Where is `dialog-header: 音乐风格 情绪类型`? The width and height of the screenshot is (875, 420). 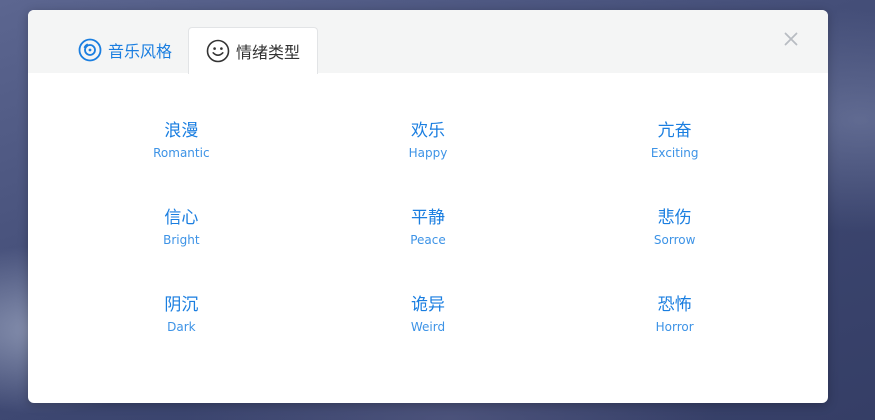
dialog-header: 音乐风格 情绪类型 is located at coordinates (428, 42).